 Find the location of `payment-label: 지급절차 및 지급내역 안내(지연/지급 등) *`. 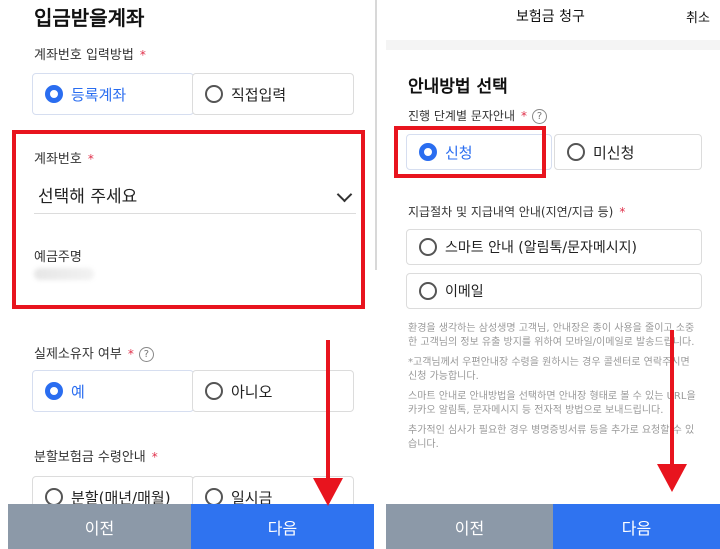

payment-label: 지급절차 및 지급내역 안내(지연/지급 등) * is located at coordinates (517, 212).